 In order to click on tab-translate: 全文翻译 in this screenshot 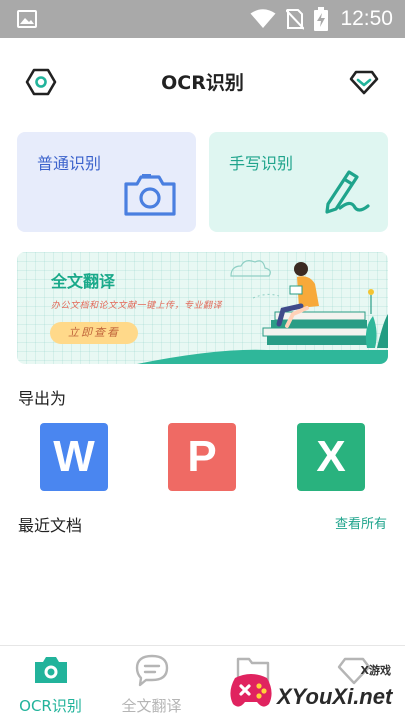, I will do `click(151, 683)`.